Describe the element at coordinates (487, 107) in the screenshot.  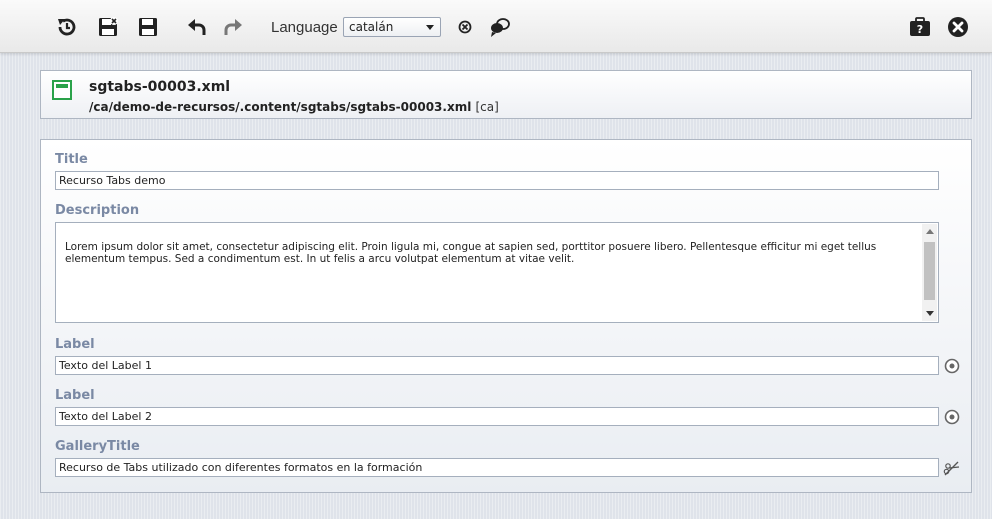
I see `locale-tag: [ca]` at that location.